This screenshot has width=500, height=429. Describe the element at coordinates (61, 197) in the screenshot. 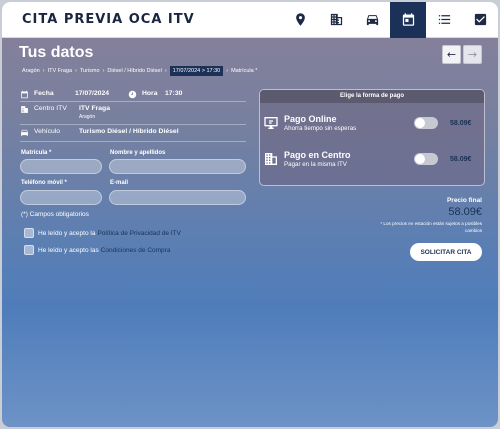

I see `telefono-input` at that location.